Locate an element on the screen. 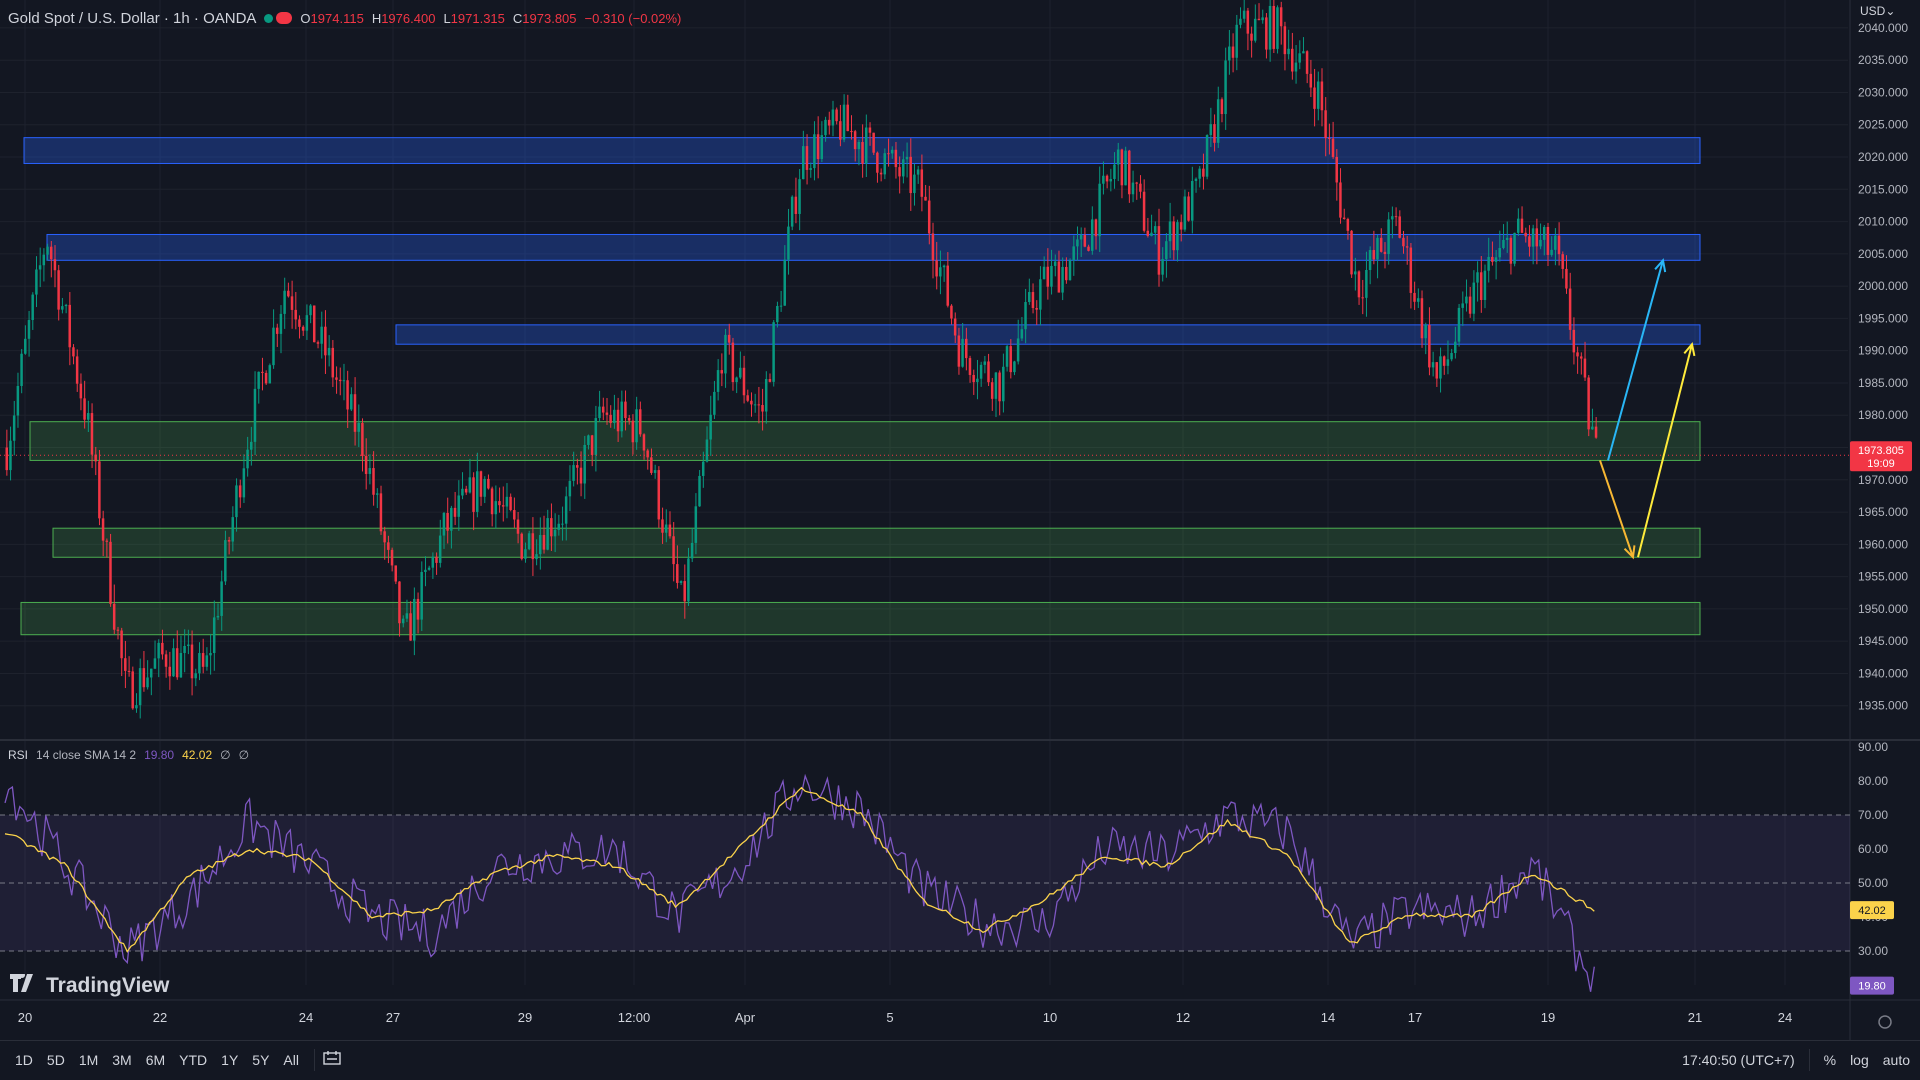 The width and height of the screenshot is (1920, 1080). ohlc-high-key: H is located at coordinates (376, 18).